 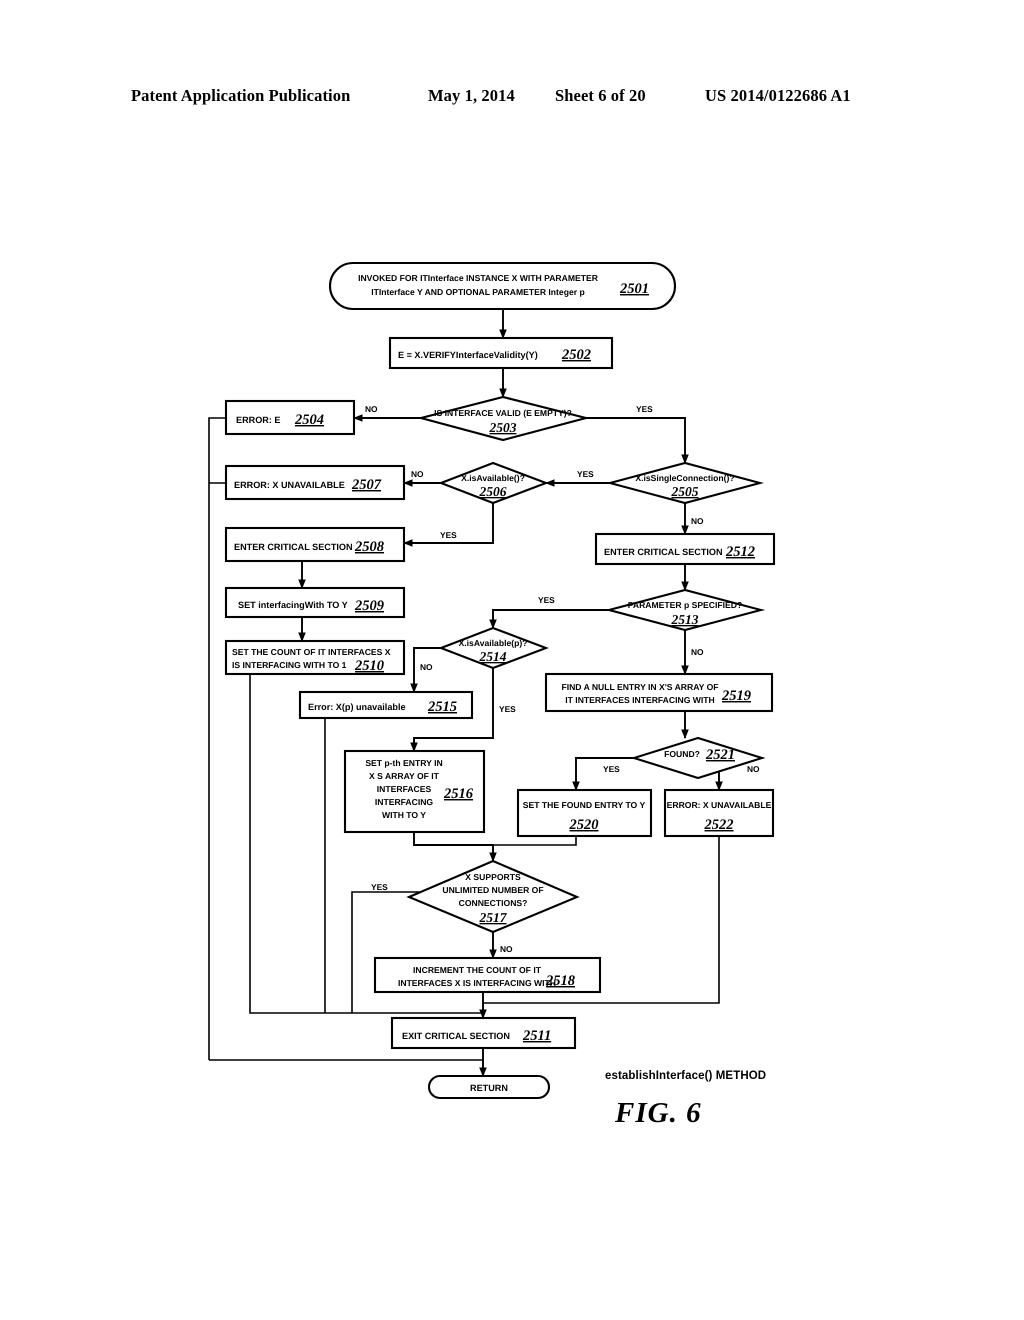 What do you see at coordinates (536, 1036) in the screenshot?
I see `node-2511-ref: 2511` at bounding box center [536, 1036].